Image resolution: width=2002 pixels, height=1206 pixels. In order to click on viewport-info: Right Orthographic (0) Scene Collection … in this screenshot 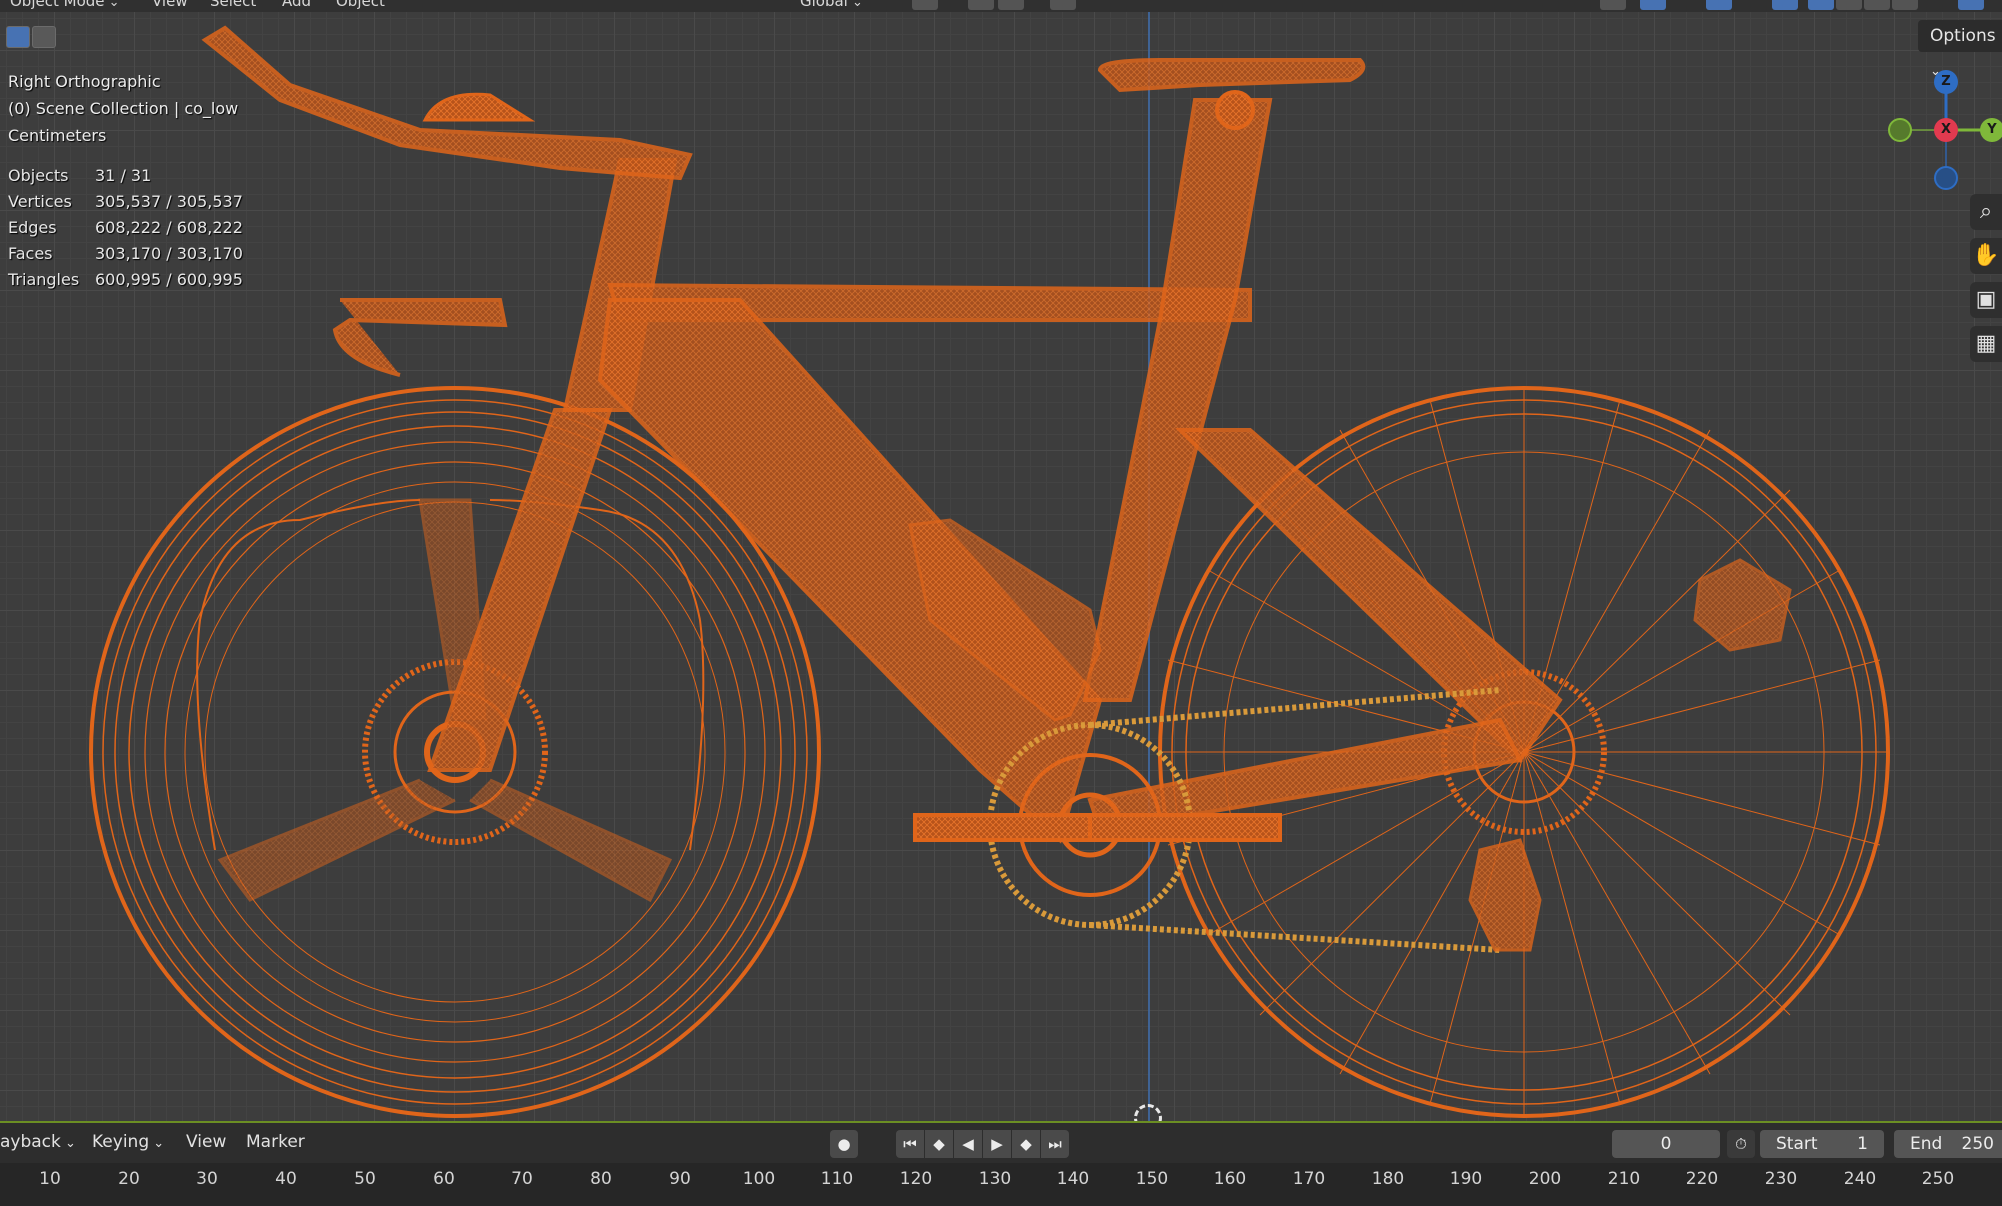, I will do `click(123, 108)`.